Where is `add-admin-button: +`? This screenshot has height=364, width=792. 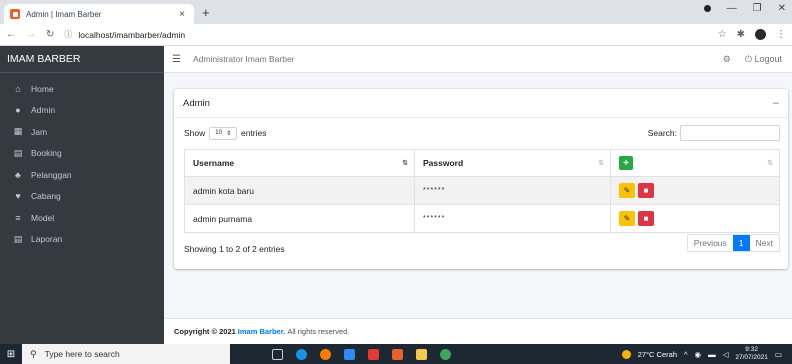 add-admin-button: + is located at coordinates (626, 163).